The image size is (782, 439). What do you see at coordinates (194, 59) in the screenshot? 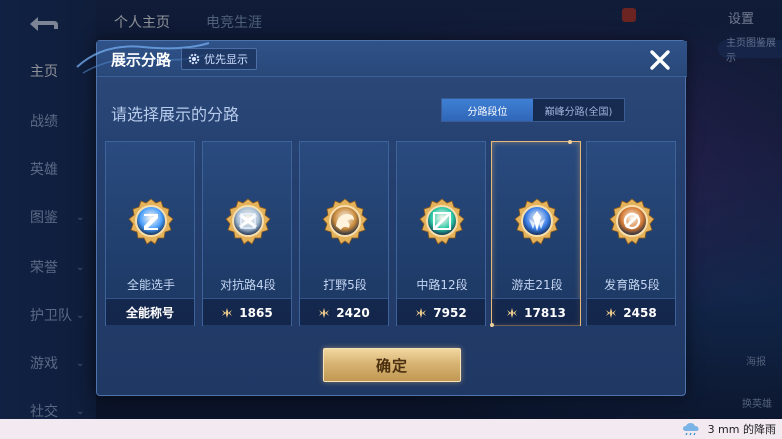
I see `gear-icon` at bounding box center [194, 59].